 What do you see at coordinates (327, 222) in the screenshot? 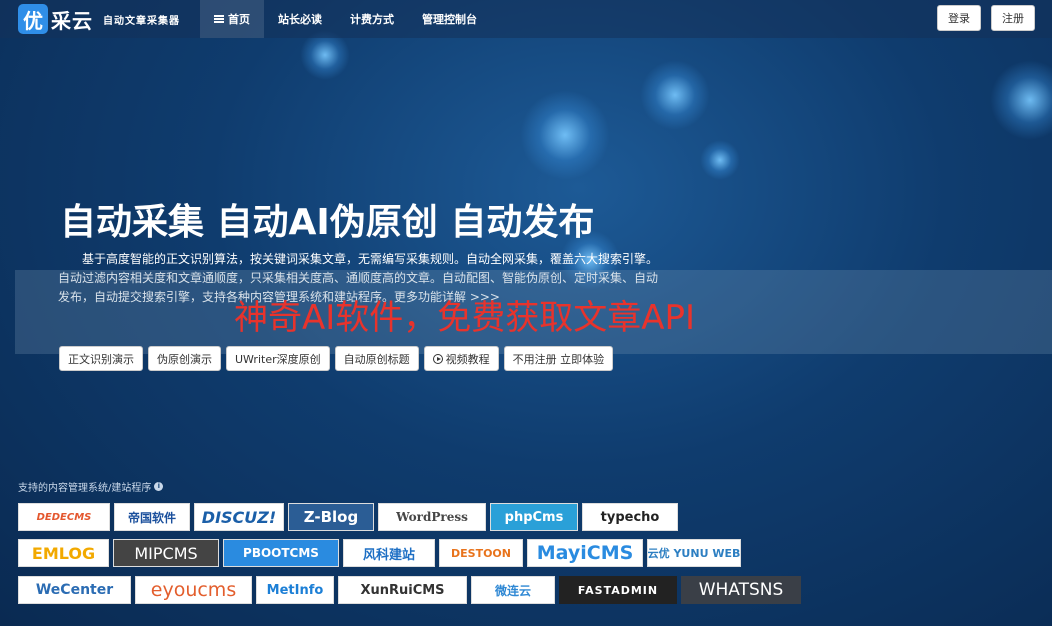
I see `hero-title: 自动采集 自动AI伪原创 自动发布` at bounding box center [327, 222].